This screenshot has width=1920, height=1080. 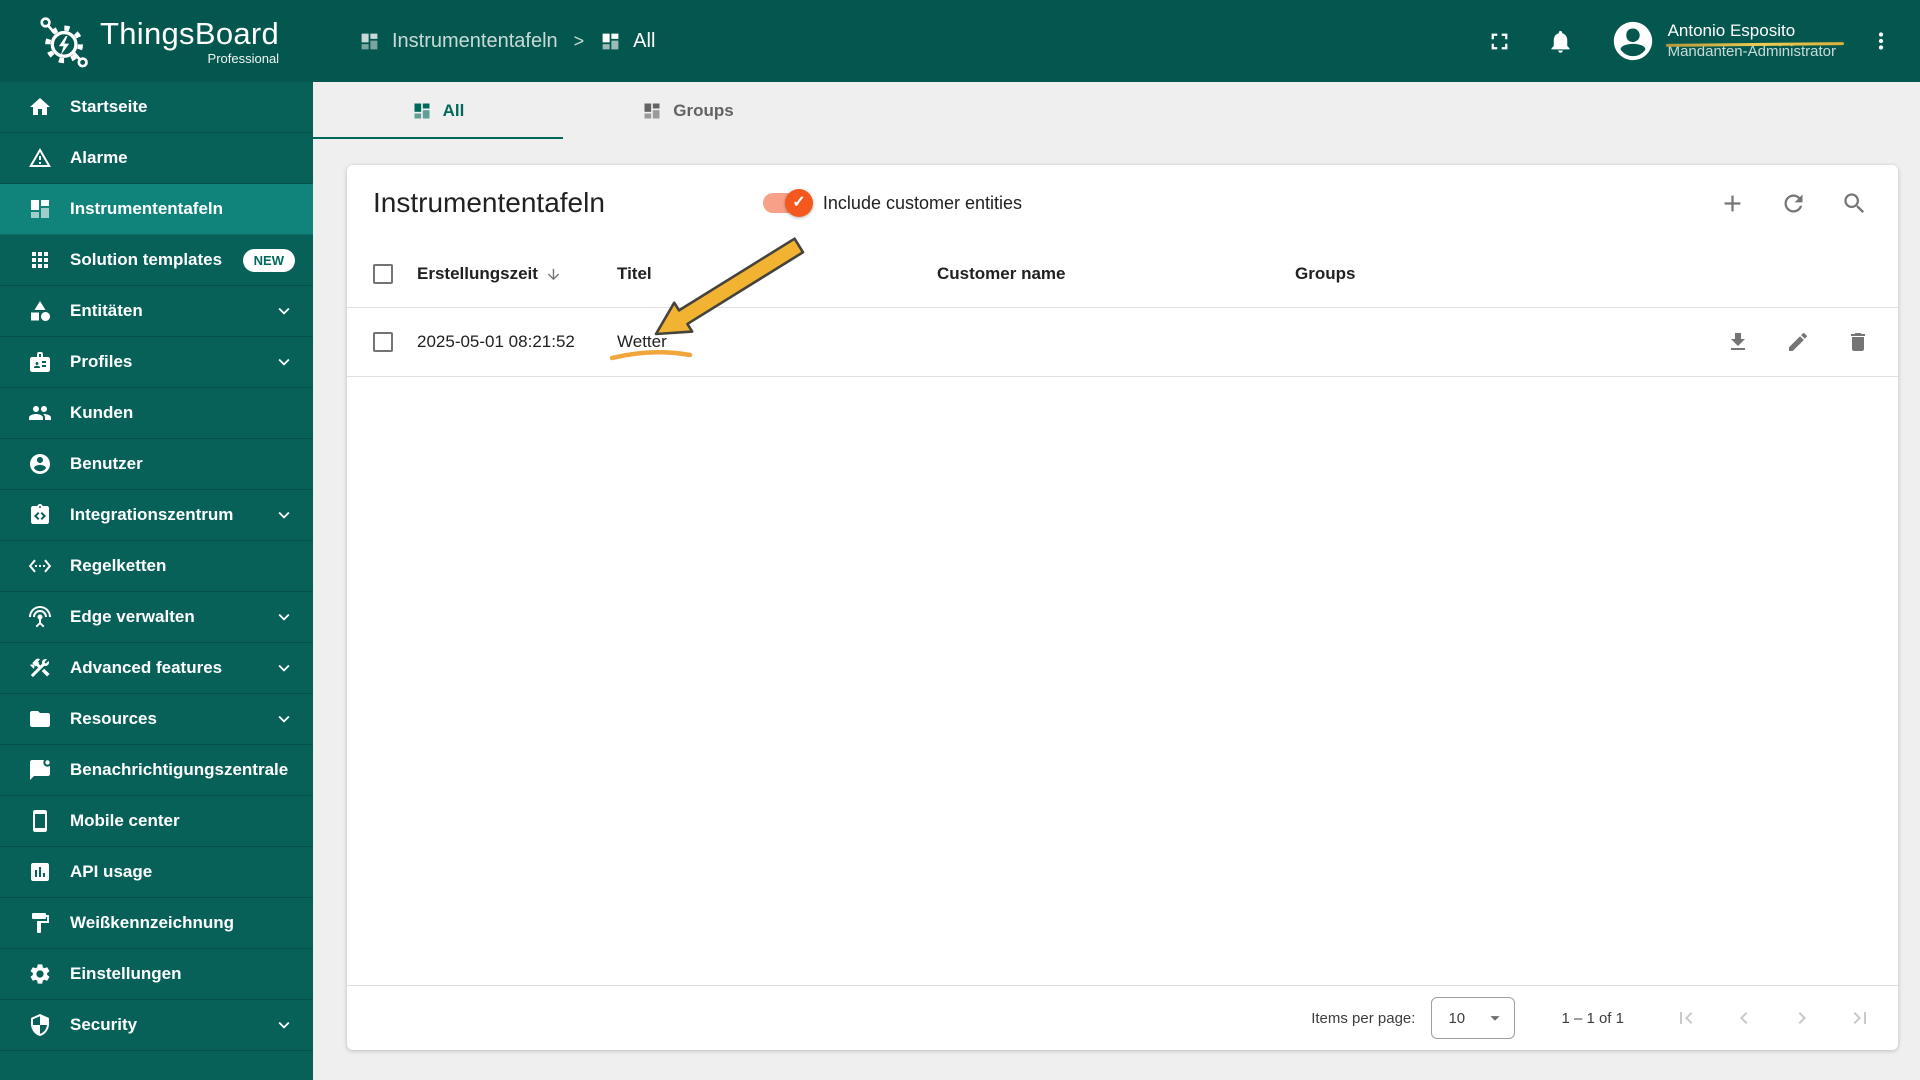 I want to click on column-header-title: Titel, so click(x=777, y=274).